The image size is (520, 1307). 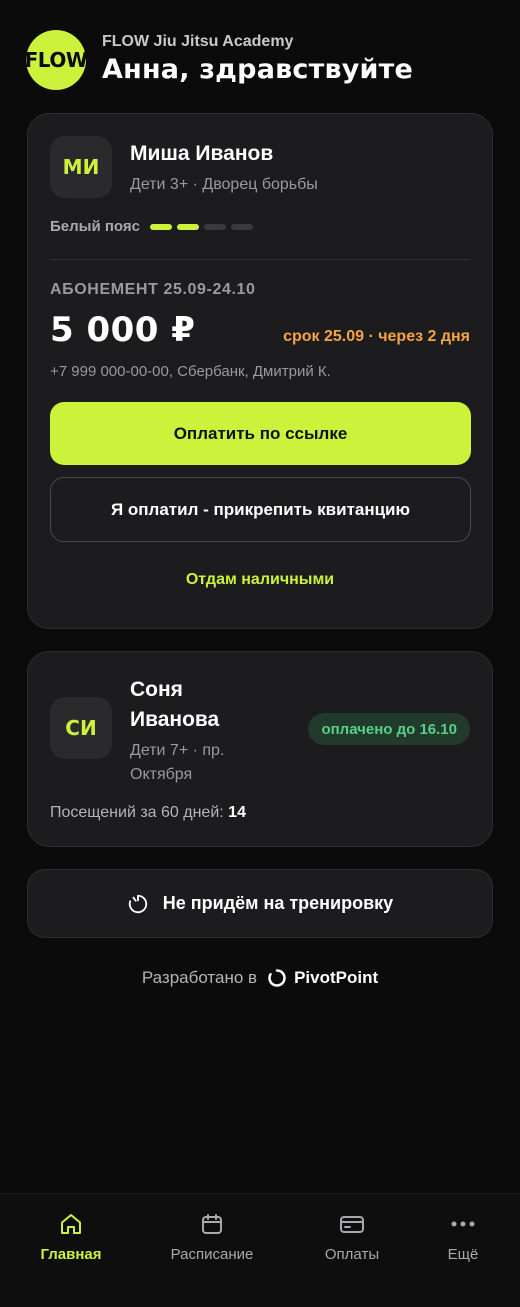 What do you see at coordinates (278, 903) in the screenshot?
I see `skip-training-label: Не придём на тренировку` at bounding box center [278, 903].